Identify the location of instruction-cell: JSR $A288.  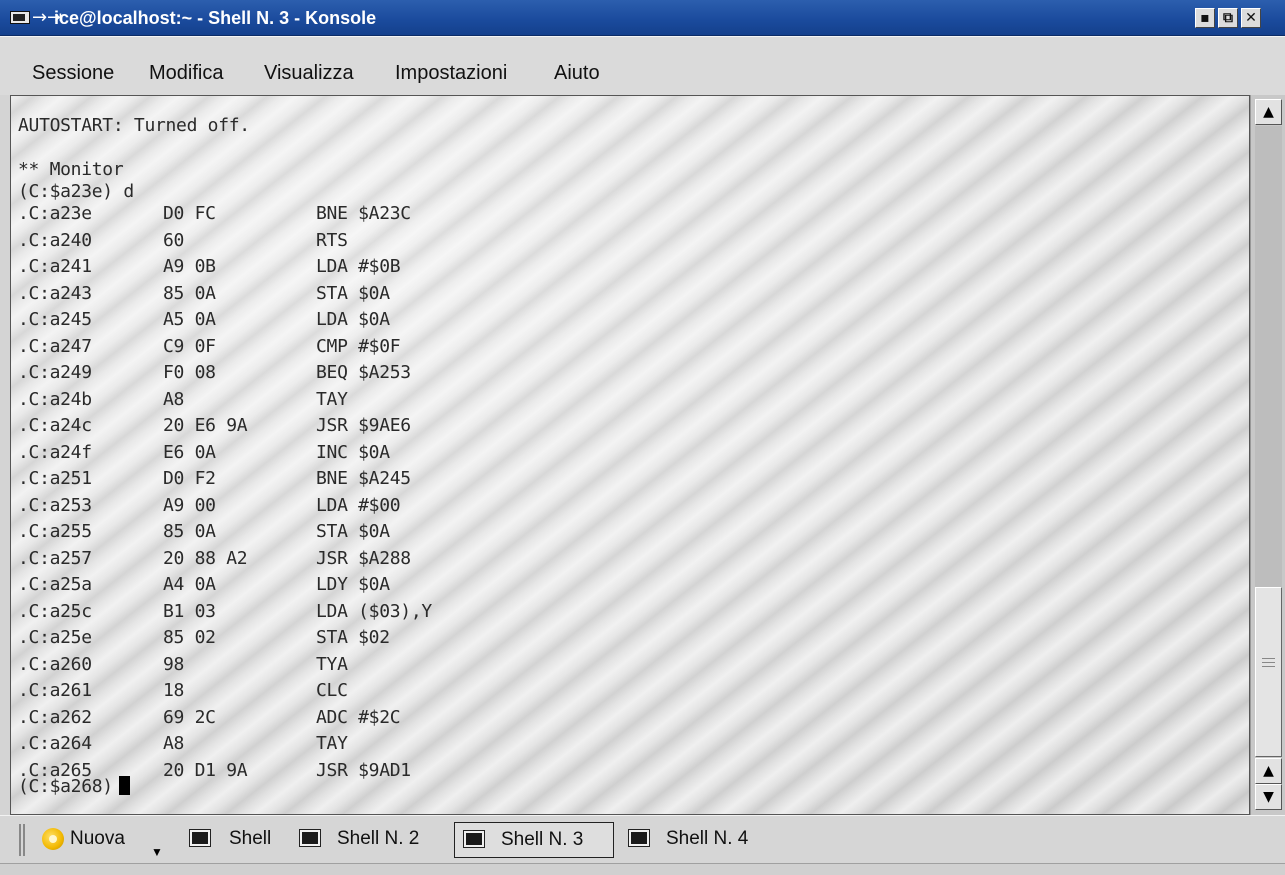
(363, 558).